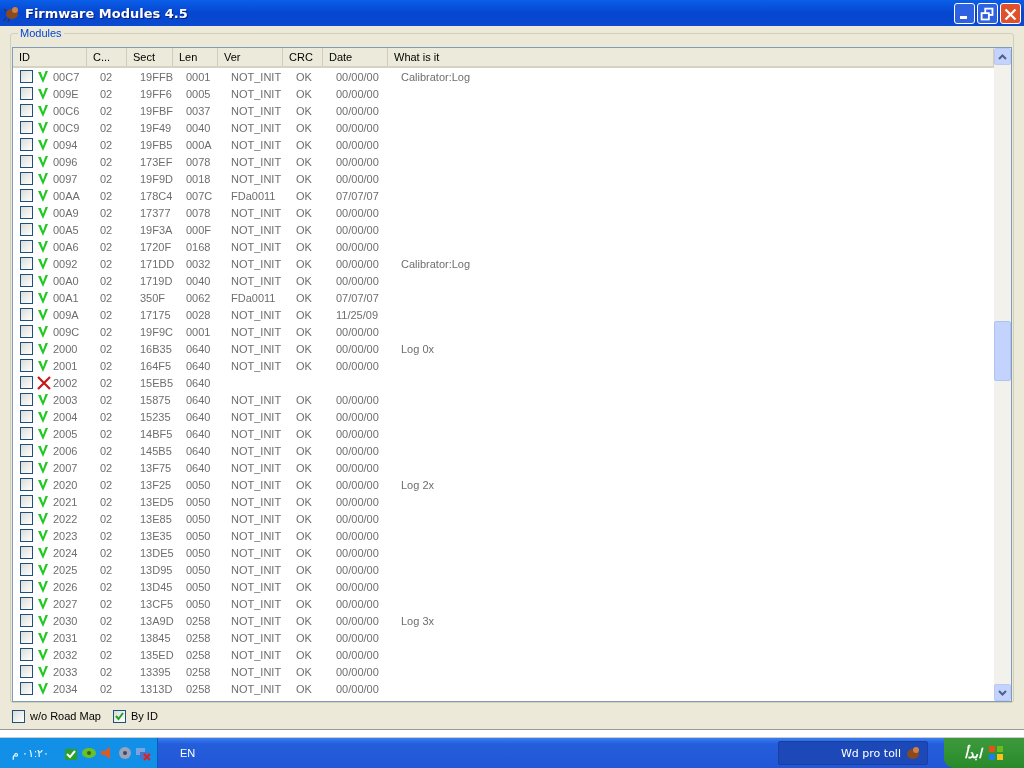 This screenshot has width=1024, height=768. Describe the element at coordinates (195, 57) in the screenshot. I see `column-header: Len` at that location.